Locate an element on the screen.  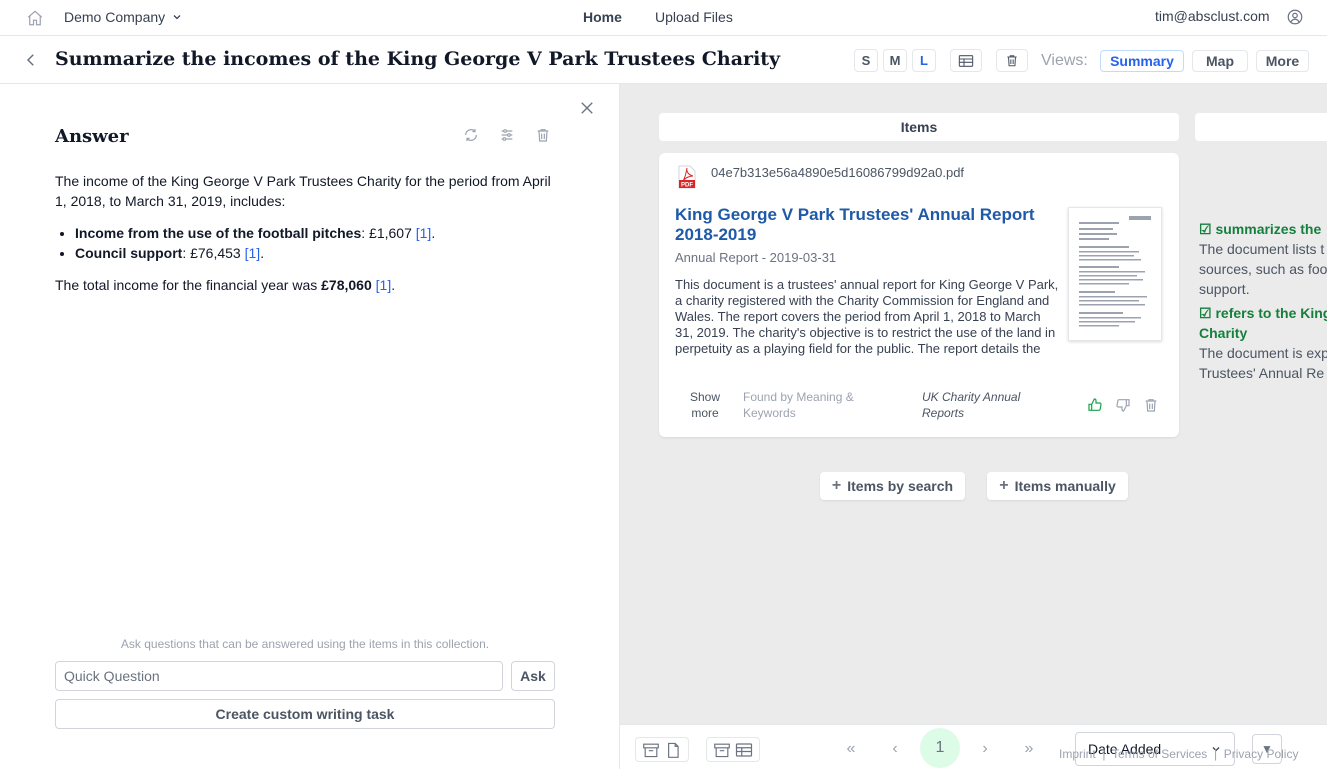
company-selector: Demo Company is located at coordinates (123, 17).